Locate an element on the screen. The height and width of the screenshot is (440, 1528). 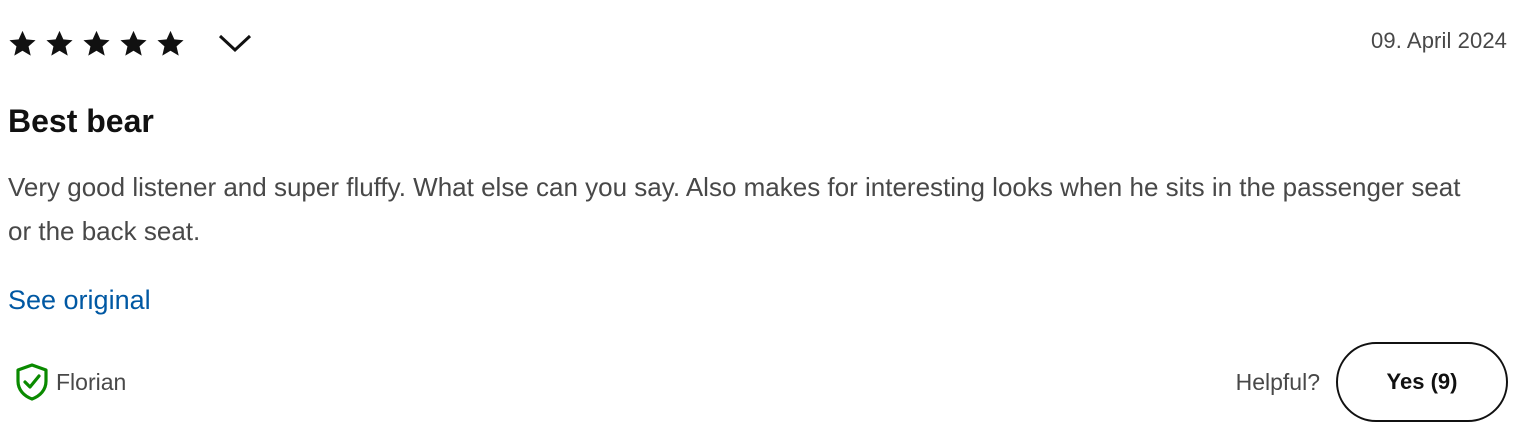
rating-details-toggle is located at coordinates (235, 43).